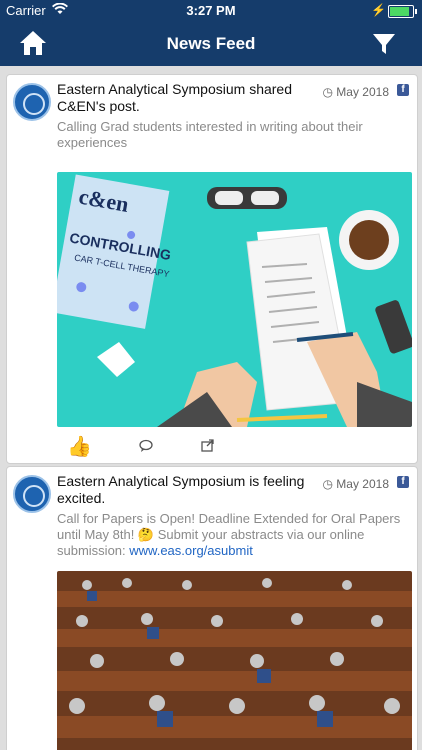  I want to click on post-link: www.eas.org/asubmit, so click(191, 550).